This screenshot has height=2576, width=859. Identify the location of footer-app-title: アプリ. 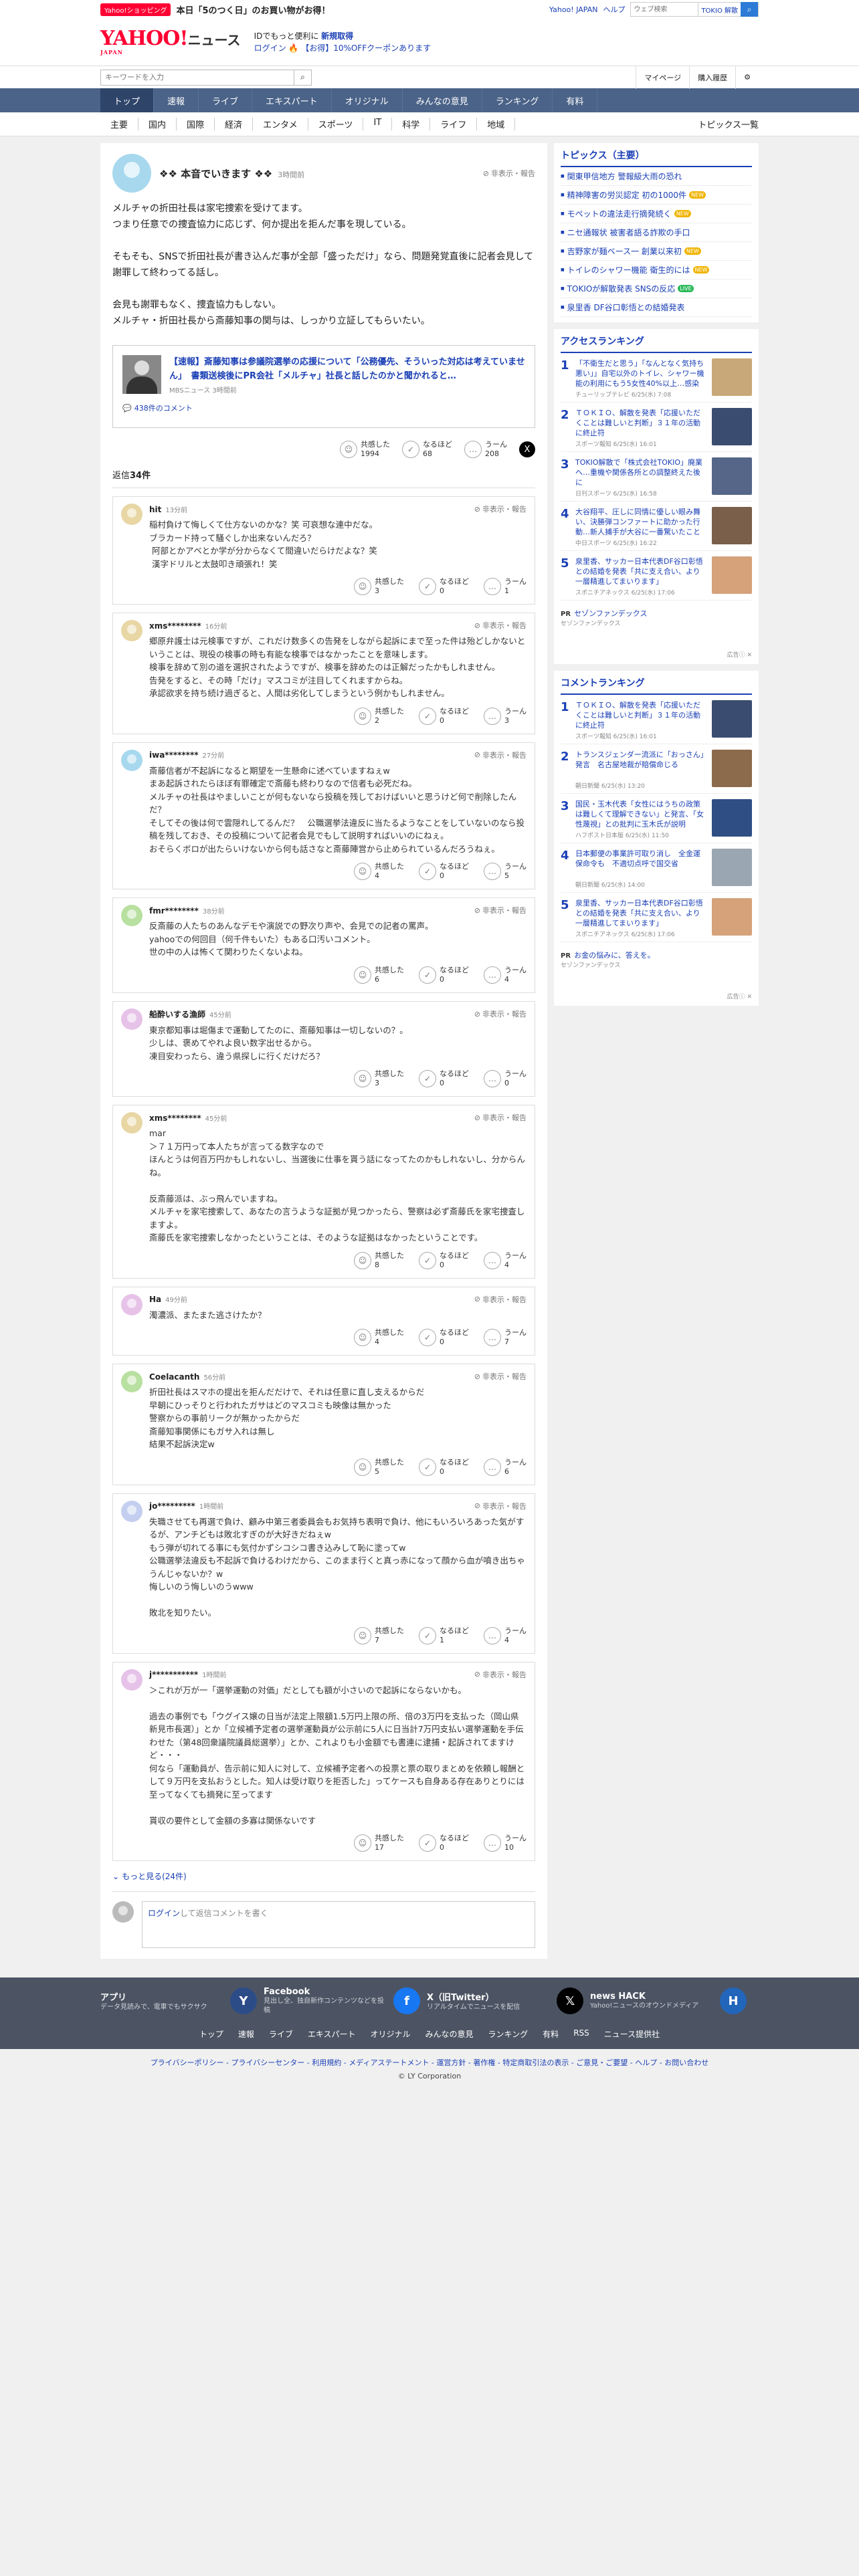
(153, 1996).